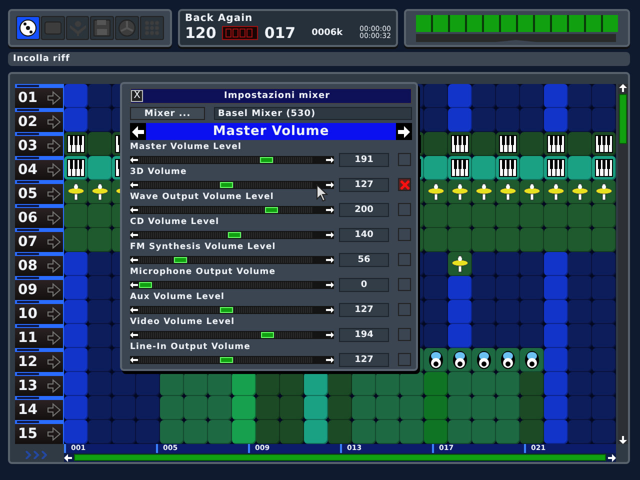  I want to click on track-button: 01, so click(39, 96).